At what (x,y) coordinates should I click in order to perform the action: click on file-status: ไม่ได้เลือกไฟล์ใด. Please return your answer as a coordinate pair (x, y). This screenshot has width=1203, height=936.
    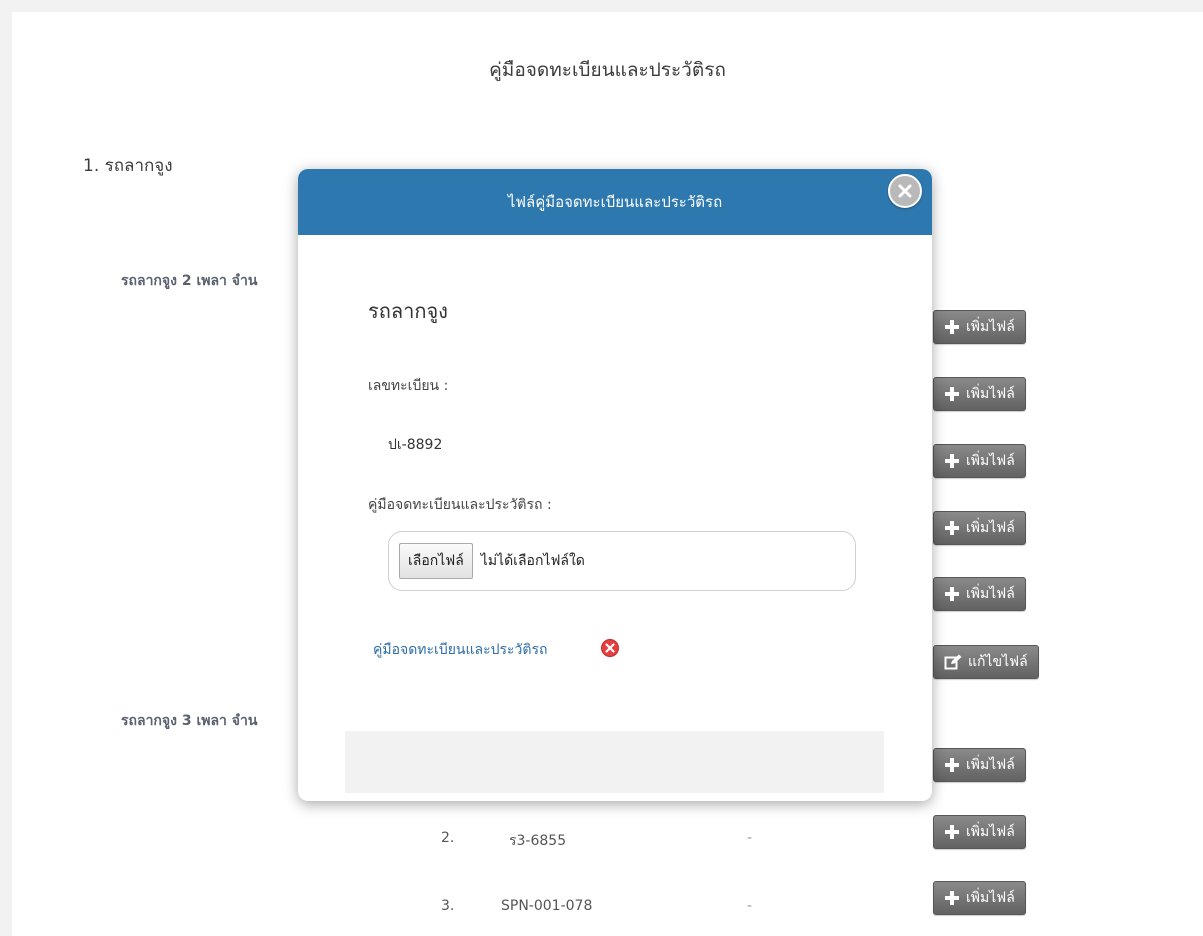
    Looking at the image, I should click on (532, 561).